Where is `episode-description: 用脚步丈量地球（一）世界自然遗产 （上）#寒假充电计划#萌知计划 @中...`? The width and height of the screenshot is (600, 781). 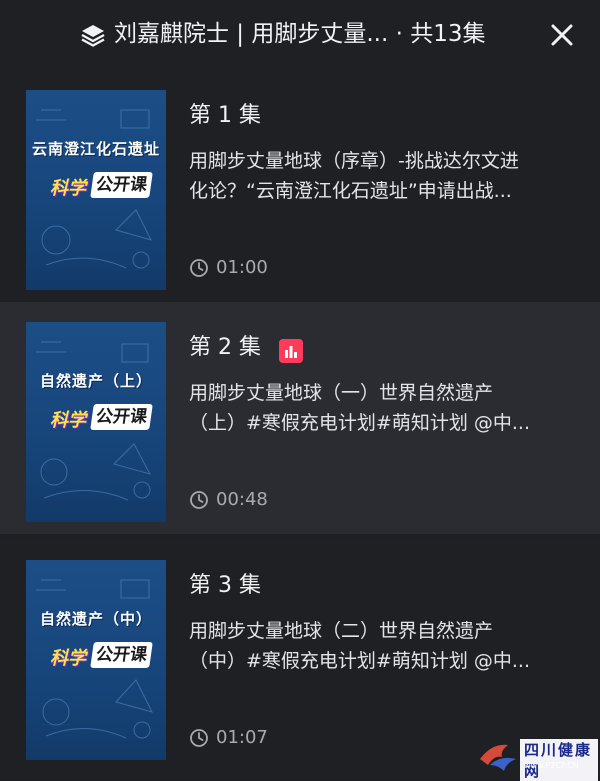 episode-description: 用脚步丈量地球（一）世界自然遗产 （上）#寒假充电计划#萌知计划 @中... is located at coordinates (384, 408).